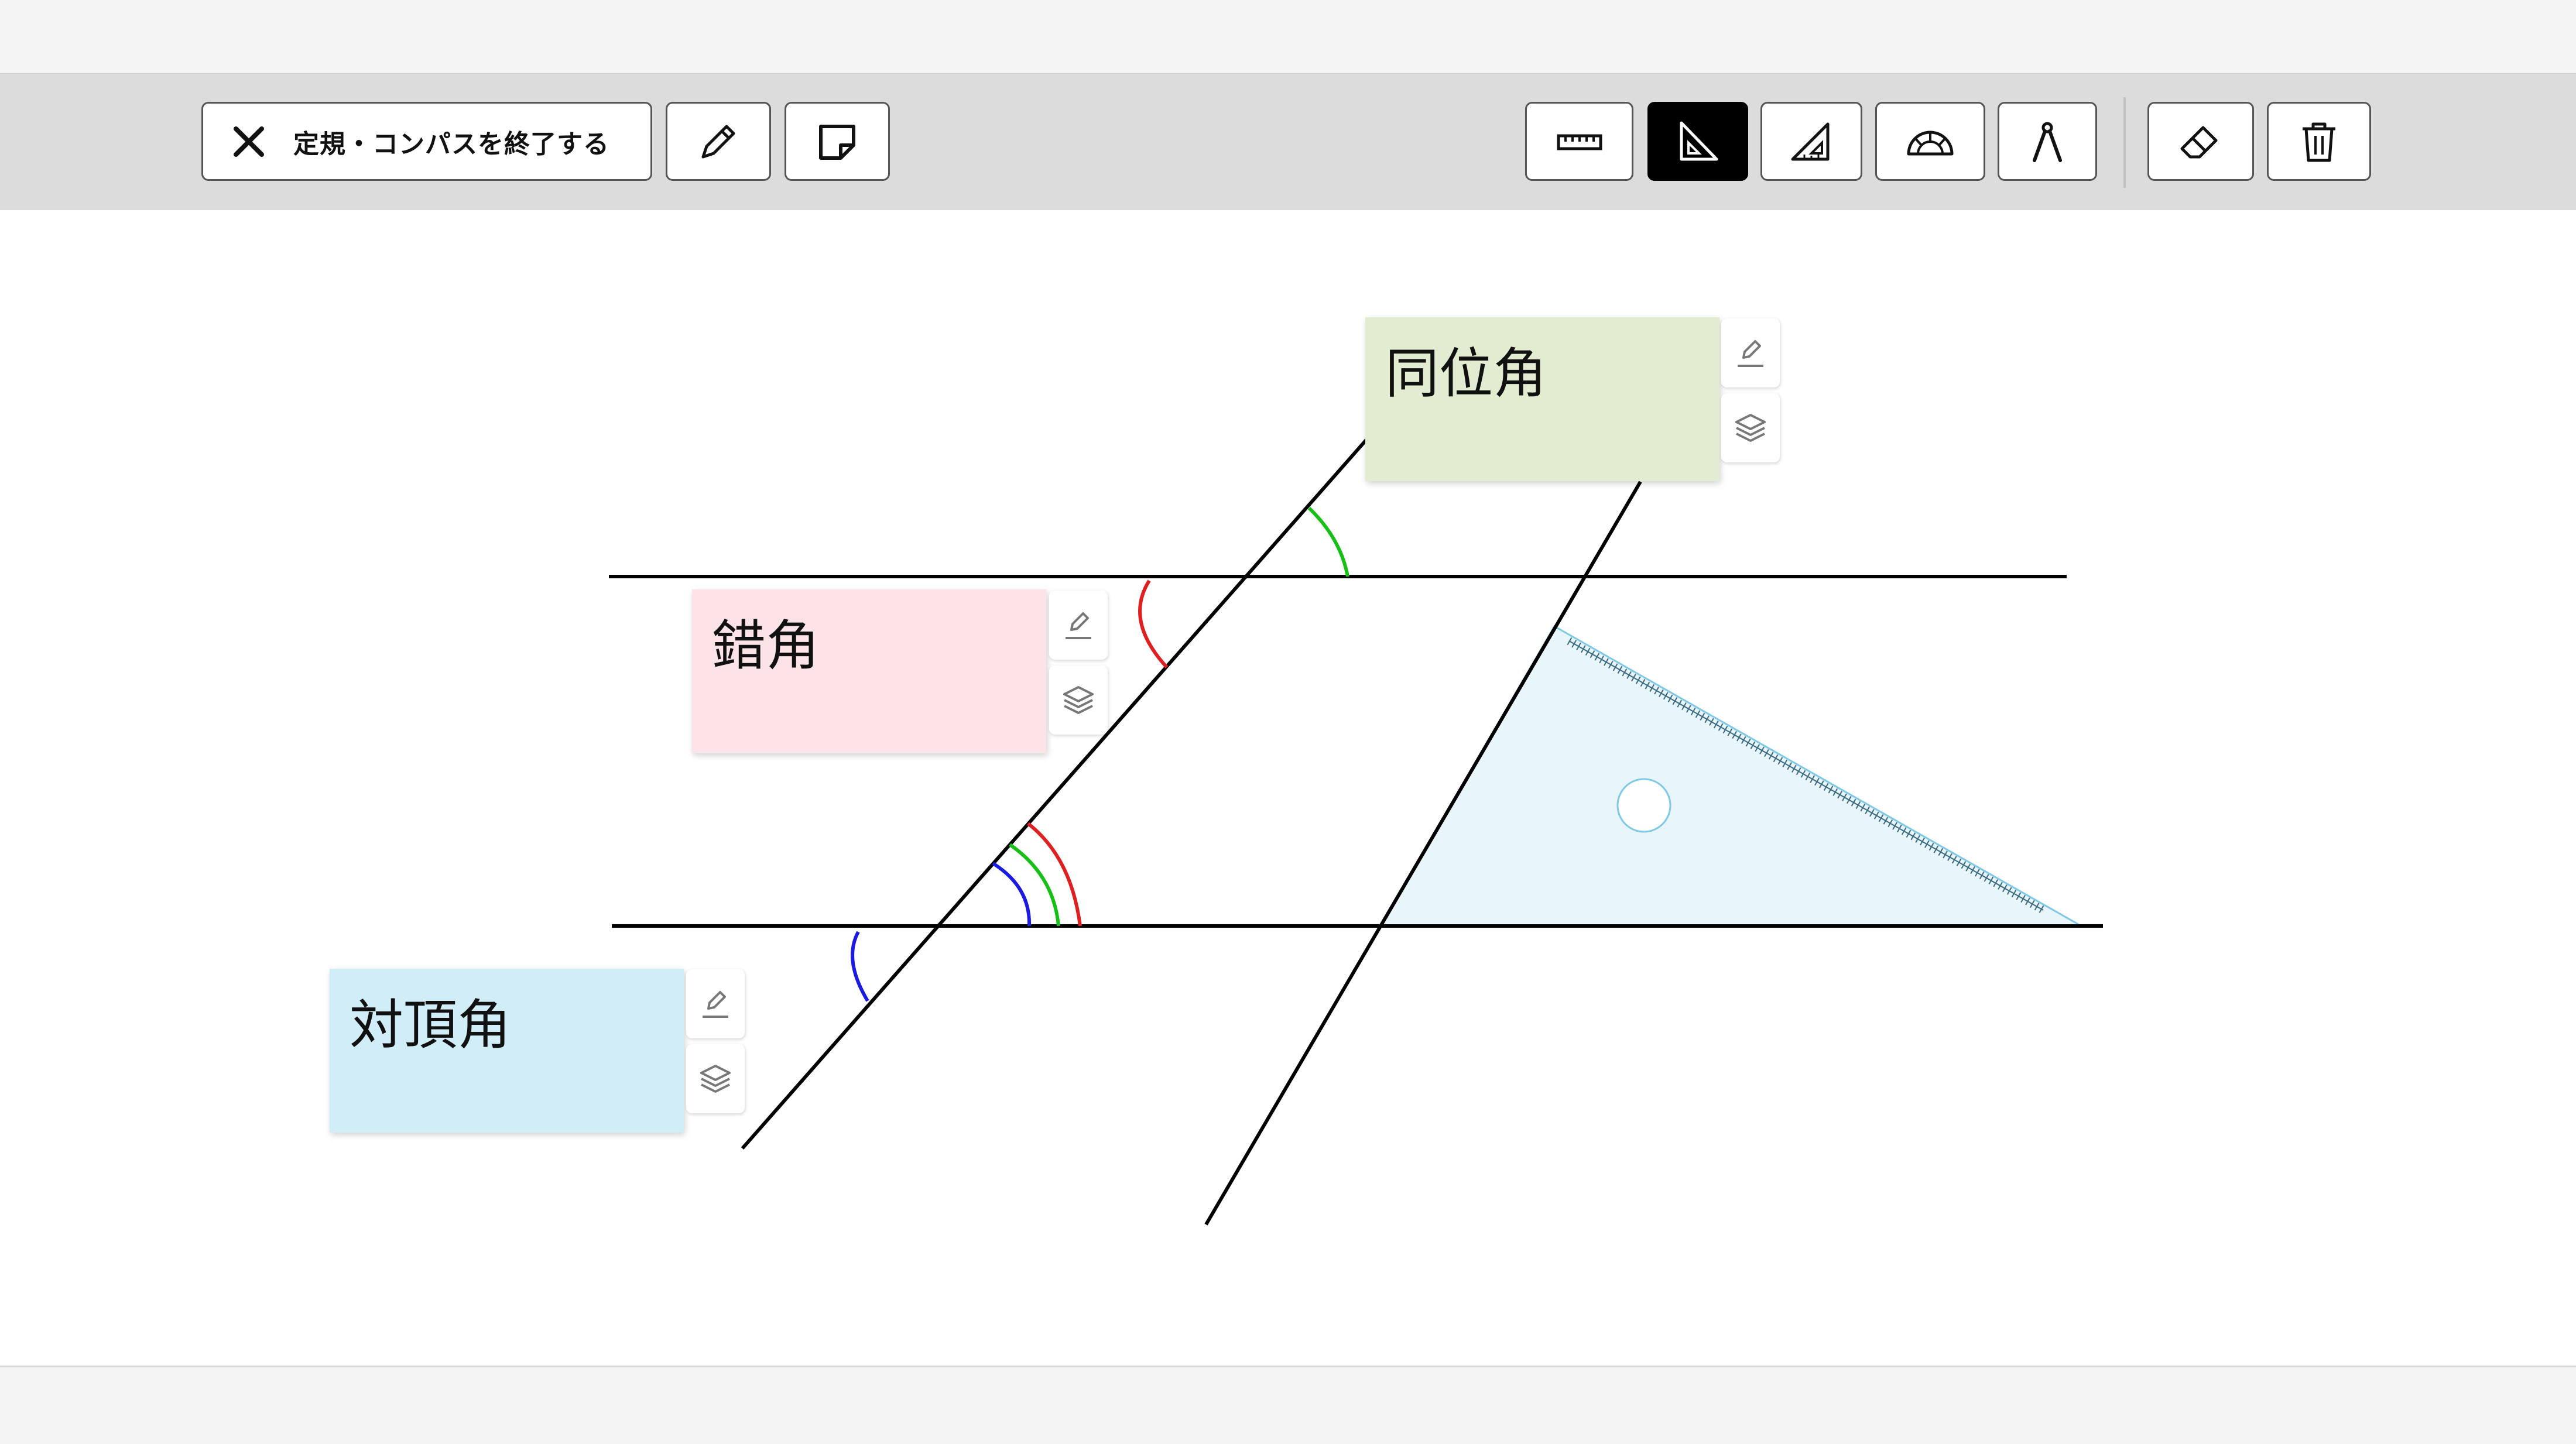 The width and height of the screenshot is (2576, 1444). I want to click on sticky-note-corresponding-angle: 同位角, so click(1542, 399).